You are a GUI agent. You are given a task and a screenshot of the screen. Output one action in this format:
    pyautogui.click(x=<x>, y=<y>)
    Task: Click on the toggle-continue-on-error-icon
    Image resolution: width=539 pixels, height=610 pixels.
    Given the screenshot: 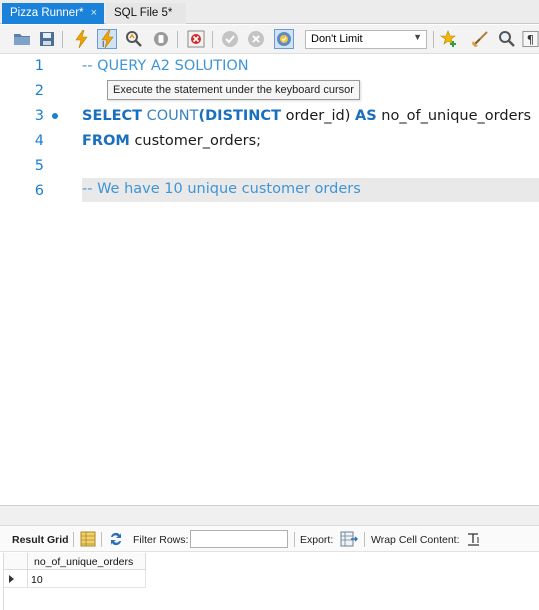 What is the action you would take?
    pyautogui.click(x=196, y=39)
    